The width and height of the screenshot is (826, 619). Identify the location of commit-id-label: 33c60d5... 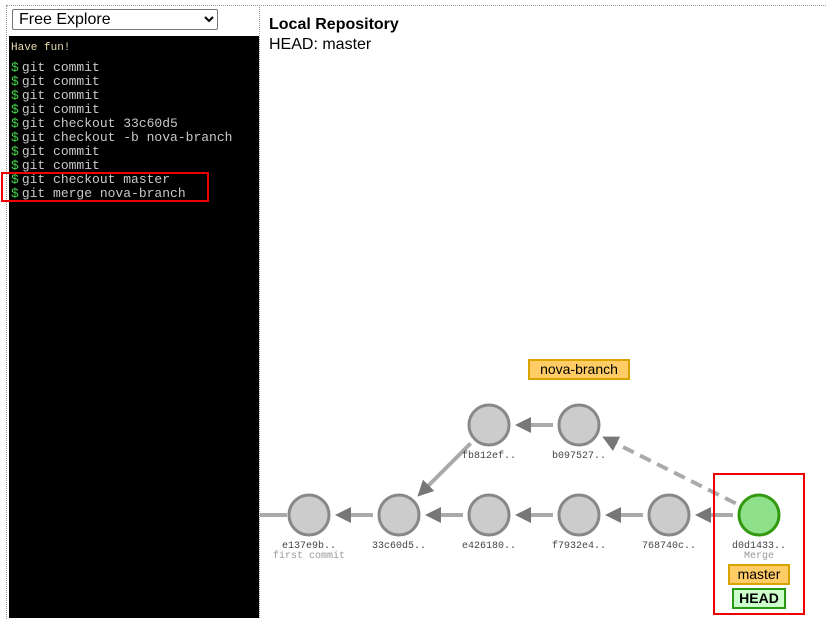
(399, 546).